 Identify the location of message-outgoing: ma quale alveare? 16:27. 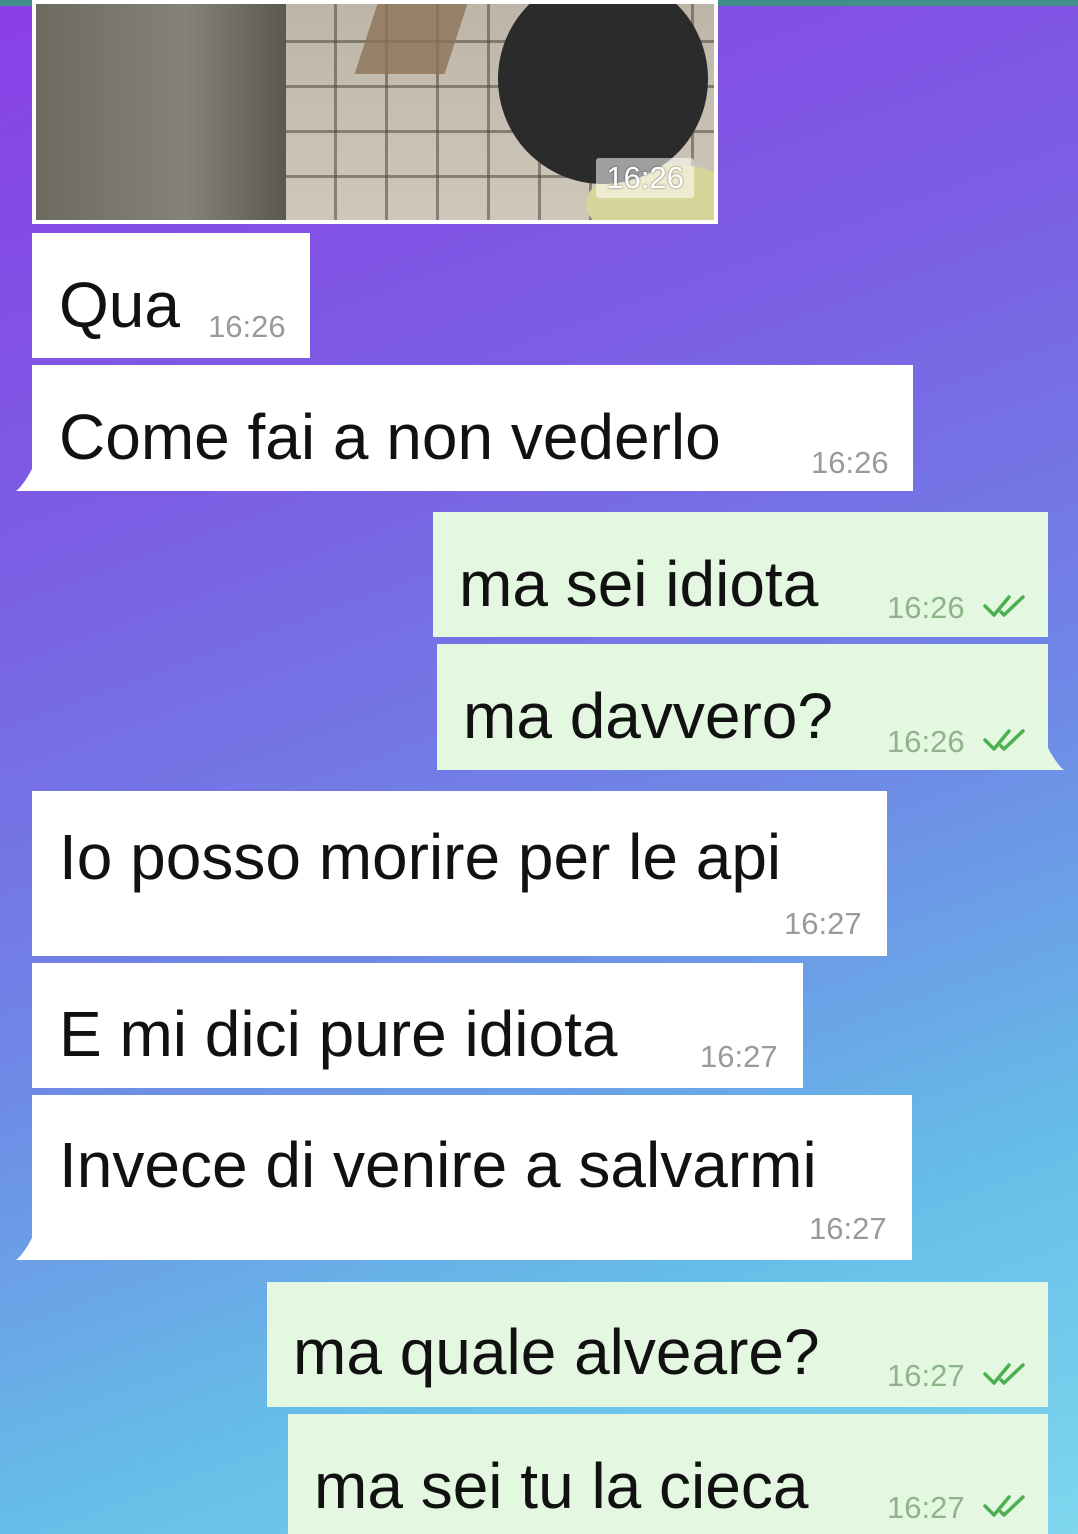
(657, 1344).